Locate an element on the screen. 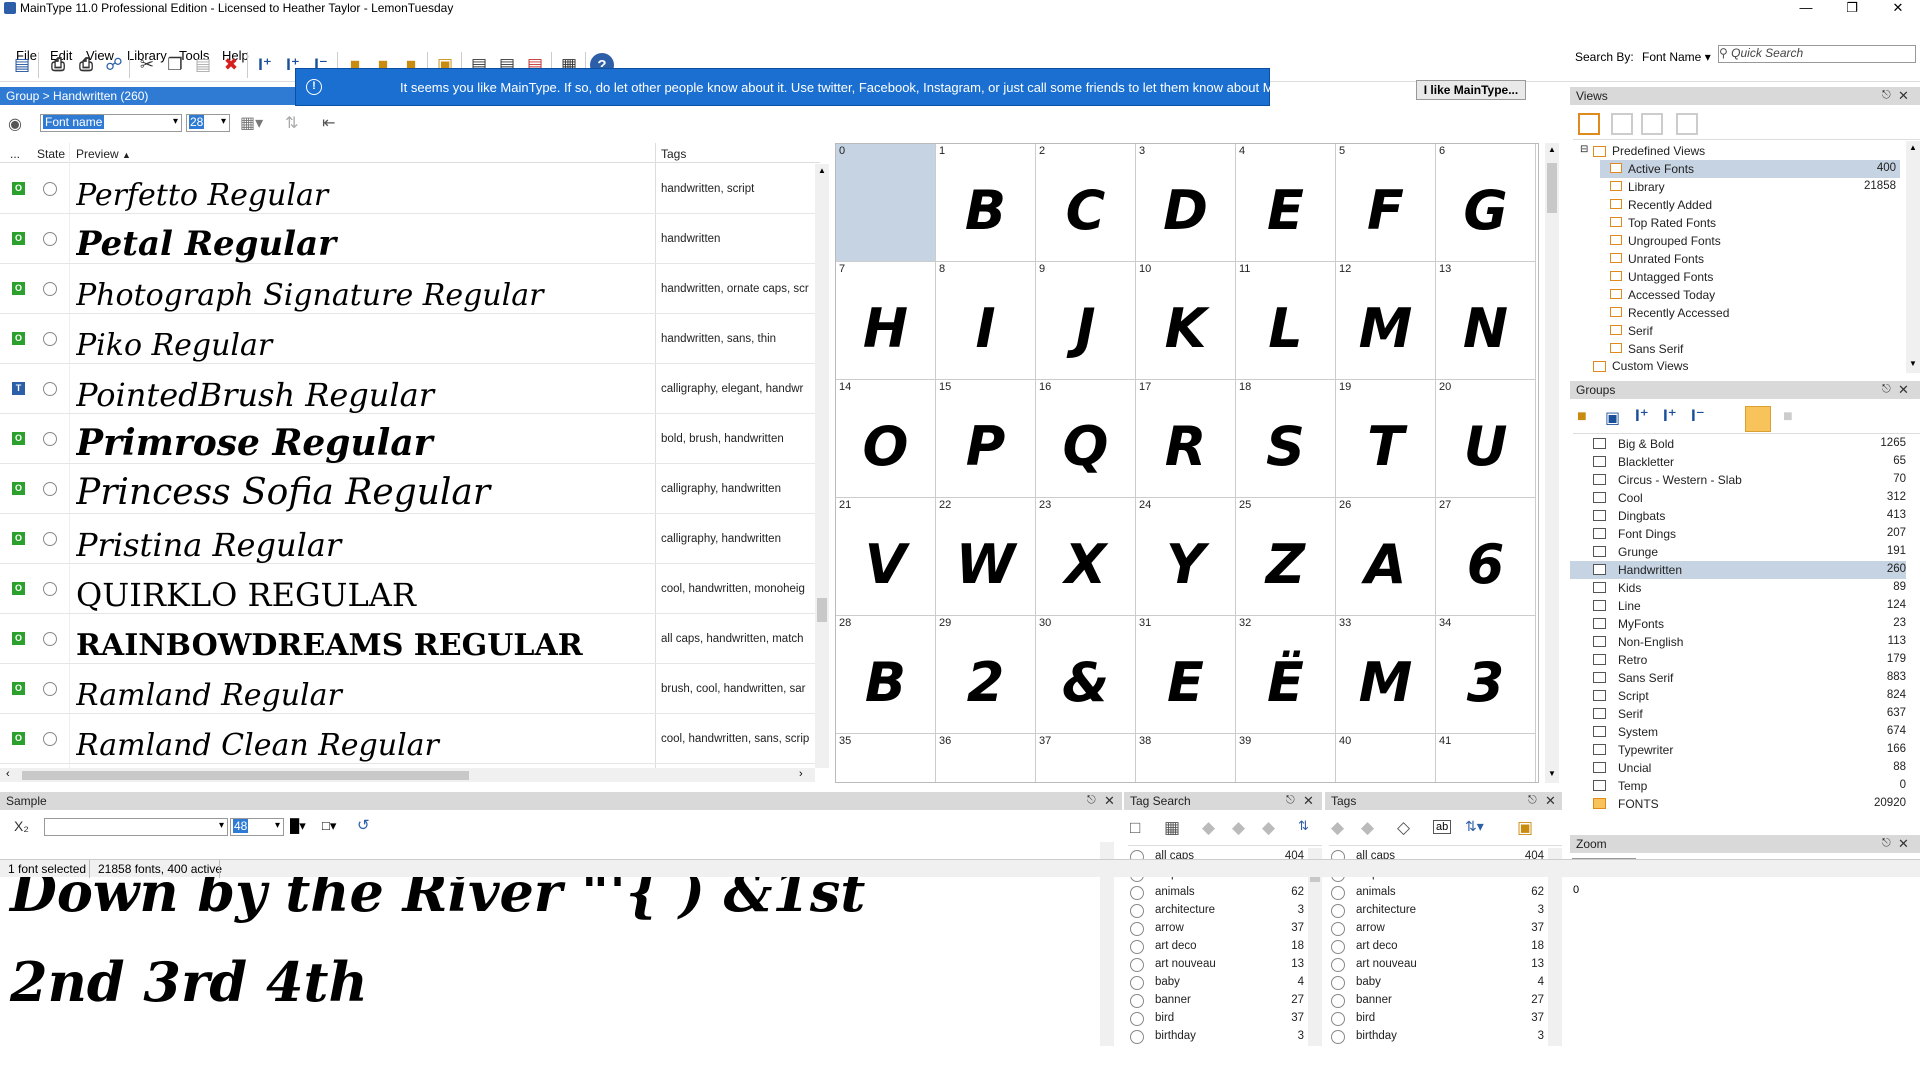 Image resolution: width=1920 pixels, height=1077 pixels. preview-size-select: 28 ▾ is located at coordinates (208, 123).